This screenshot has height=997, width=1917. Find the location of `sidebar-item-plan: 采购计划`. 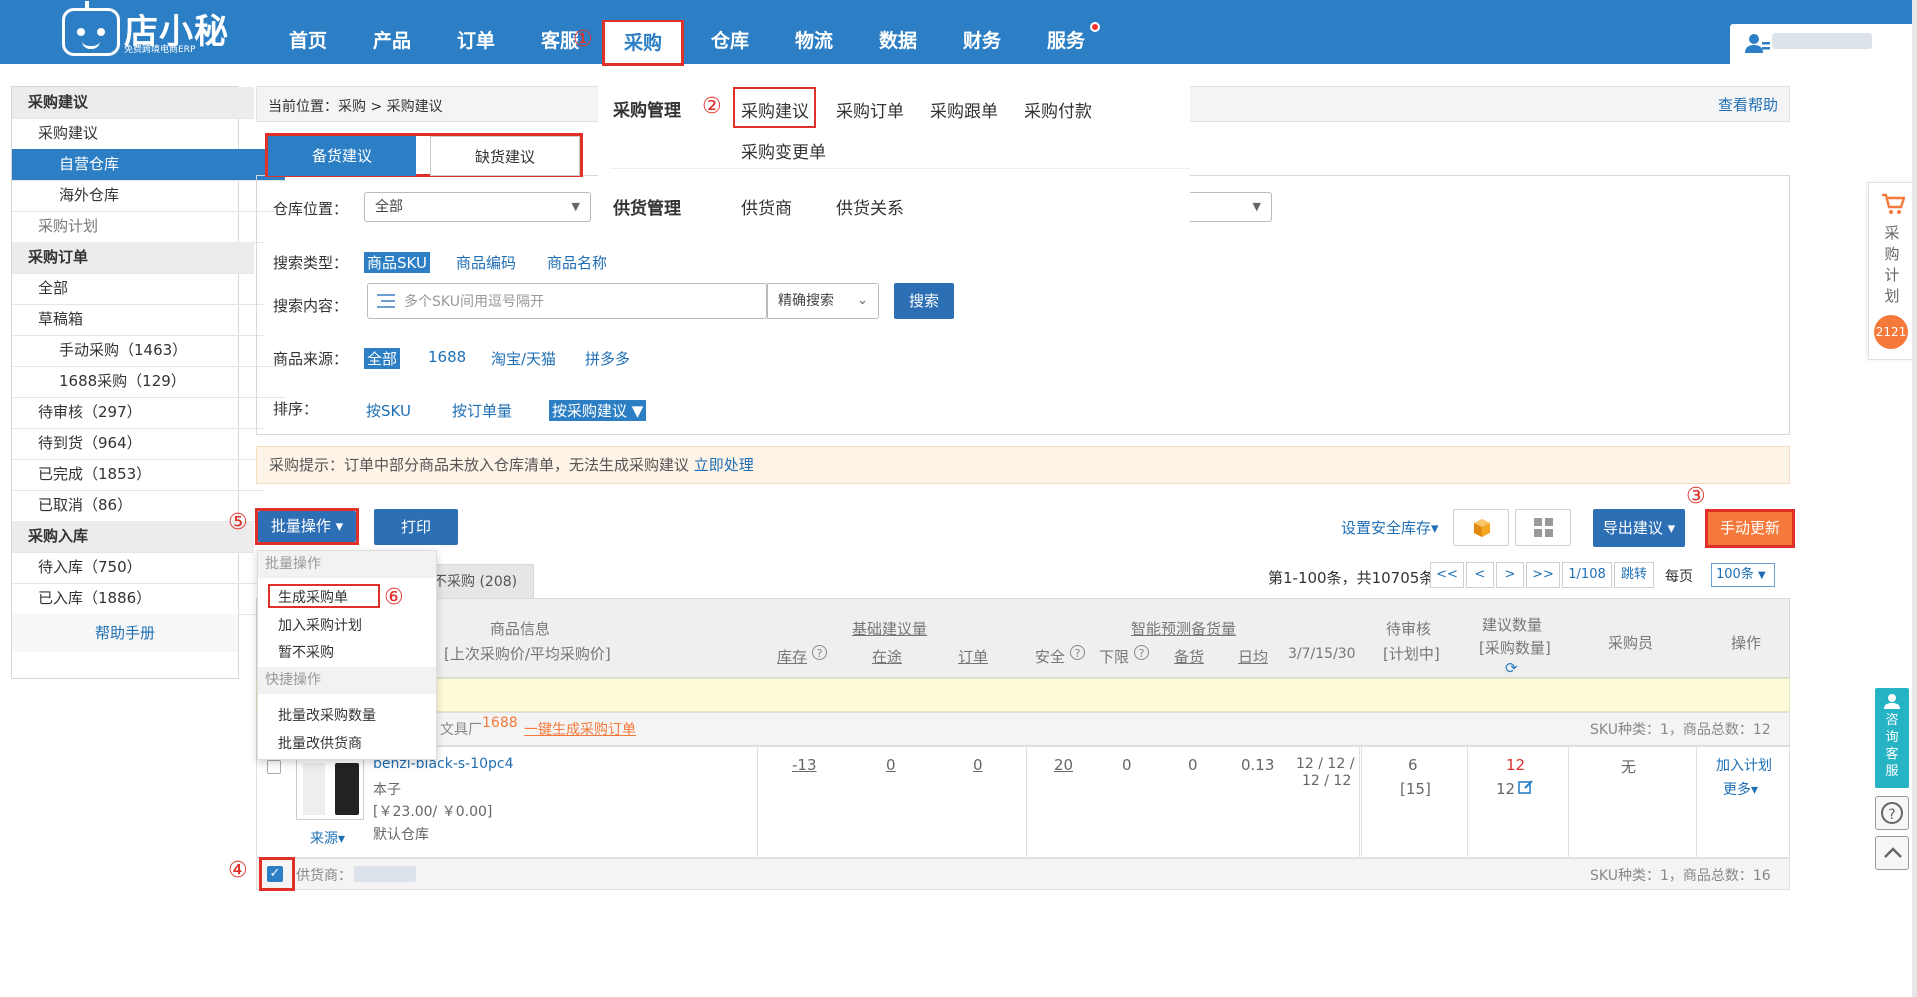

sidebar-item-plan: 采购计划 is located at coordinates (138, 227).